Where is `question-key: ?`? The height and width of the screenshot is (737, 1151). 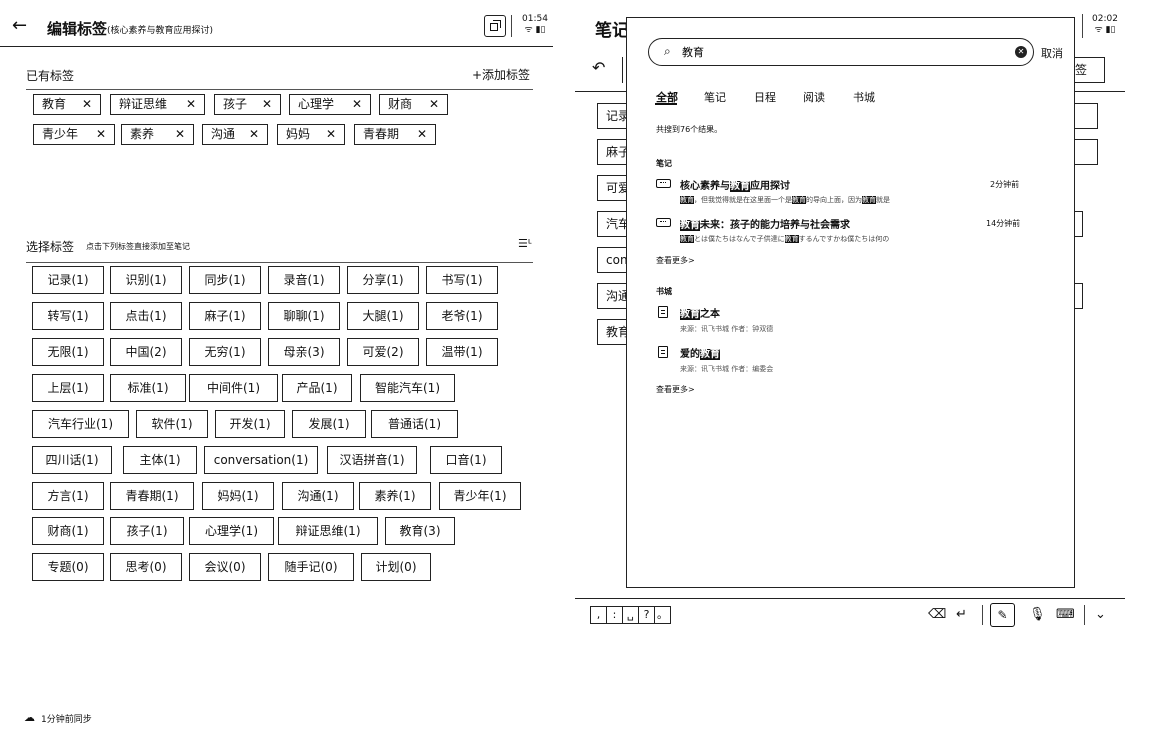
question-key: ? is located at coordinates (646, 615).